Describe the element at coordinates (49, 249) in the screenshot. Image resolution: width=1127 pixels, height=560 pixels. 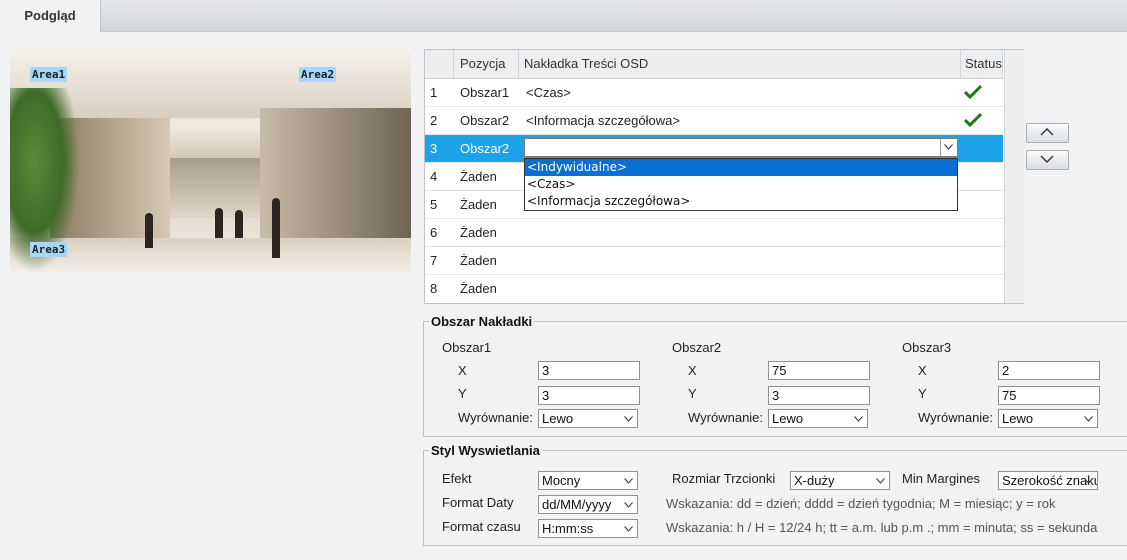
I see `area3-label: Area3` at that location.